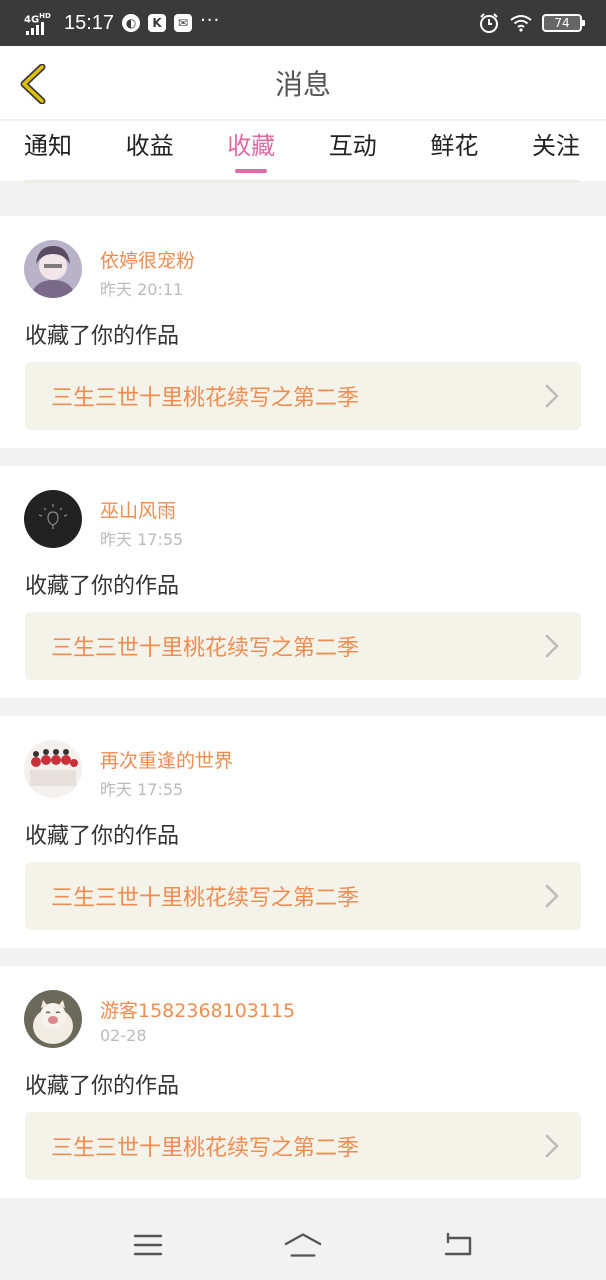  What do you see at coordinates (563, 23) in the screenshot?
I see `battery-icon: 74` at bounding box center [563, 23].